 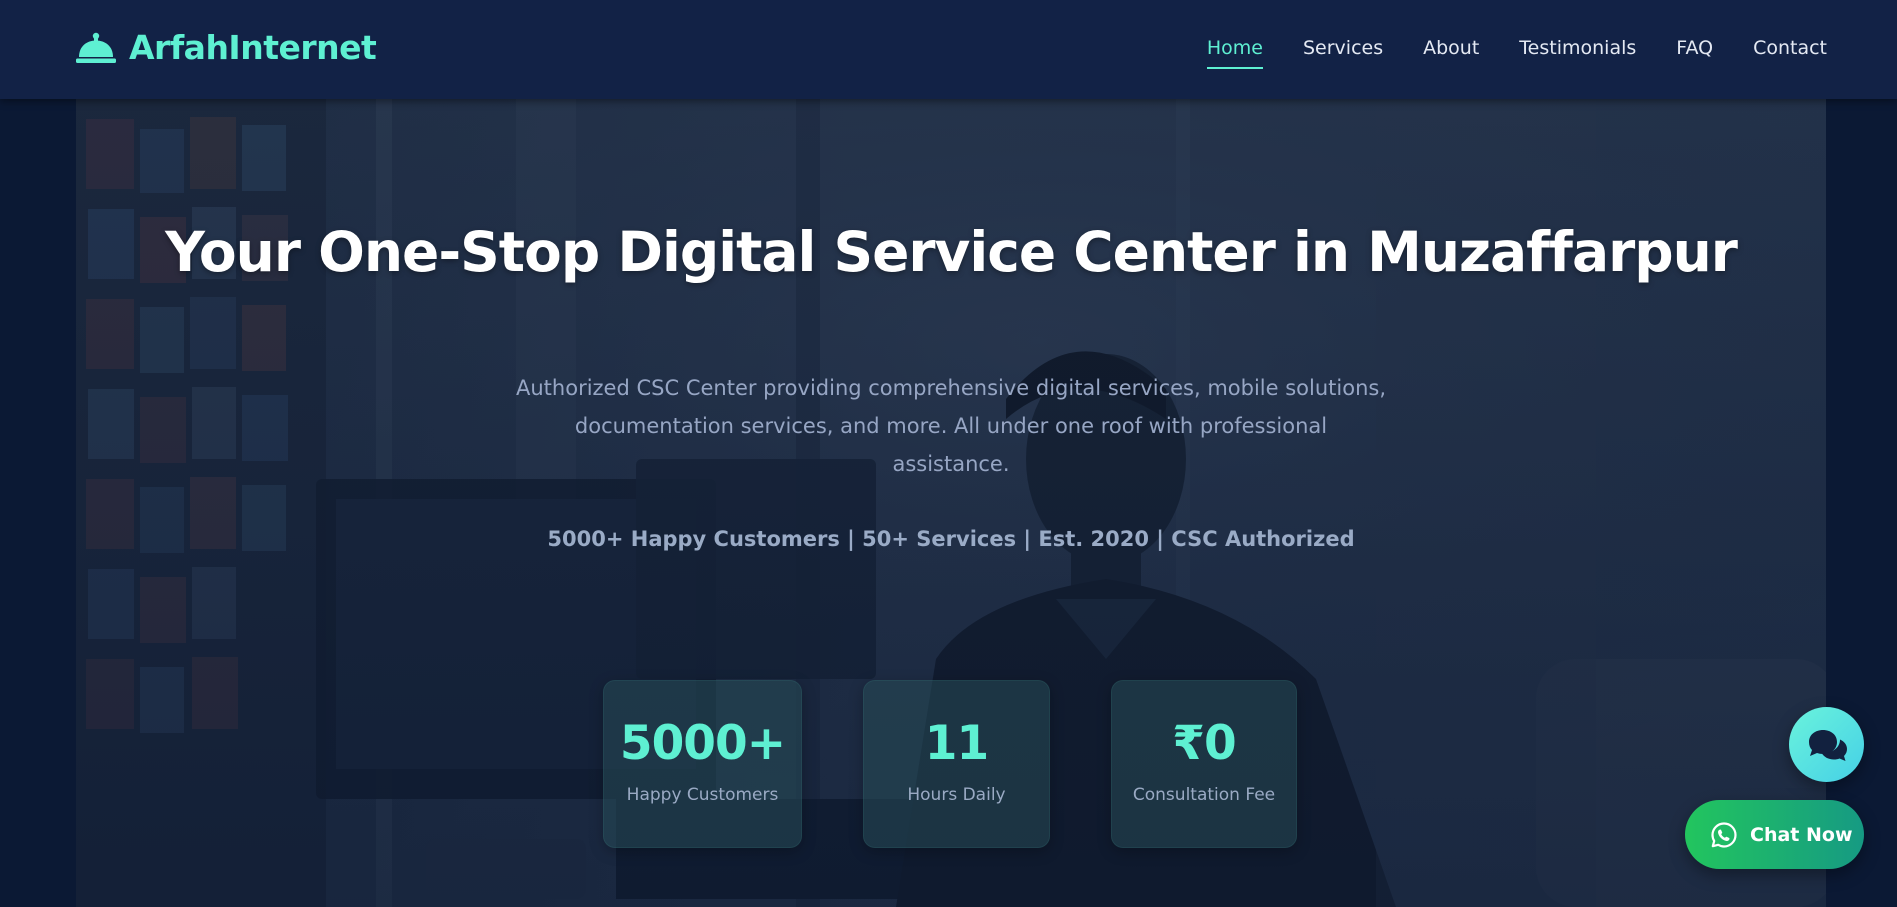 What do you see at coordinates (1801, 834) in the screenshot?
I see `whatsapp-button-label: Chat Now` at bounding box center [1801, 834].